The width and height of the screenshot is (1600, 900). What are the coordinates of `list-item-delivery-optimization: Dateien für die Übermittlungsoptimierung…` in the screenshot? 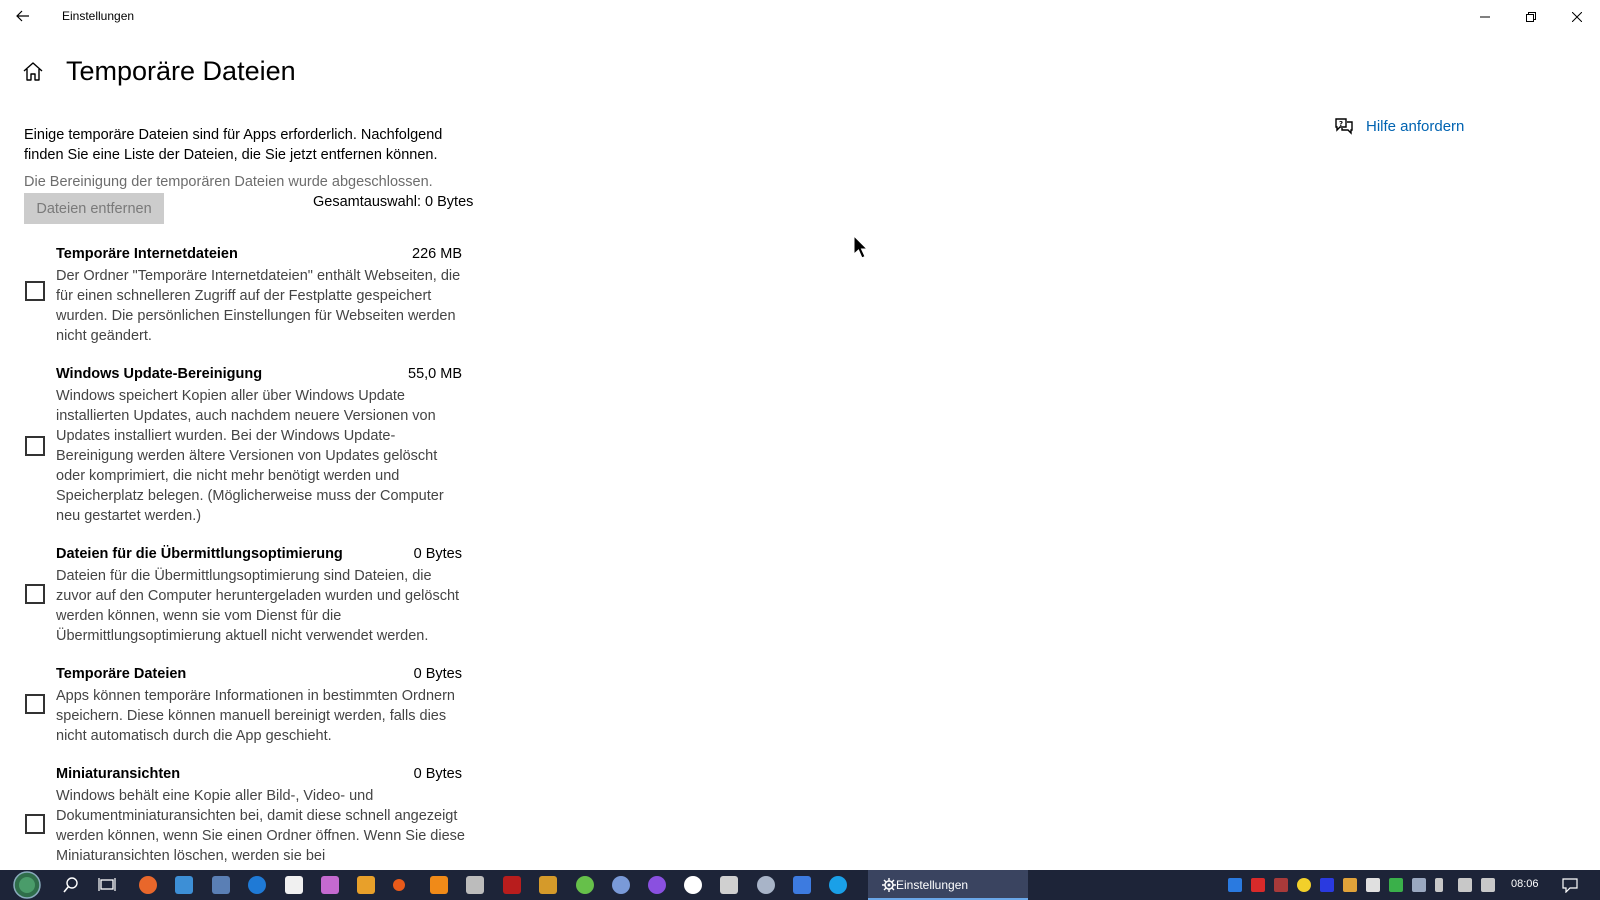 It's located at (249, 596).